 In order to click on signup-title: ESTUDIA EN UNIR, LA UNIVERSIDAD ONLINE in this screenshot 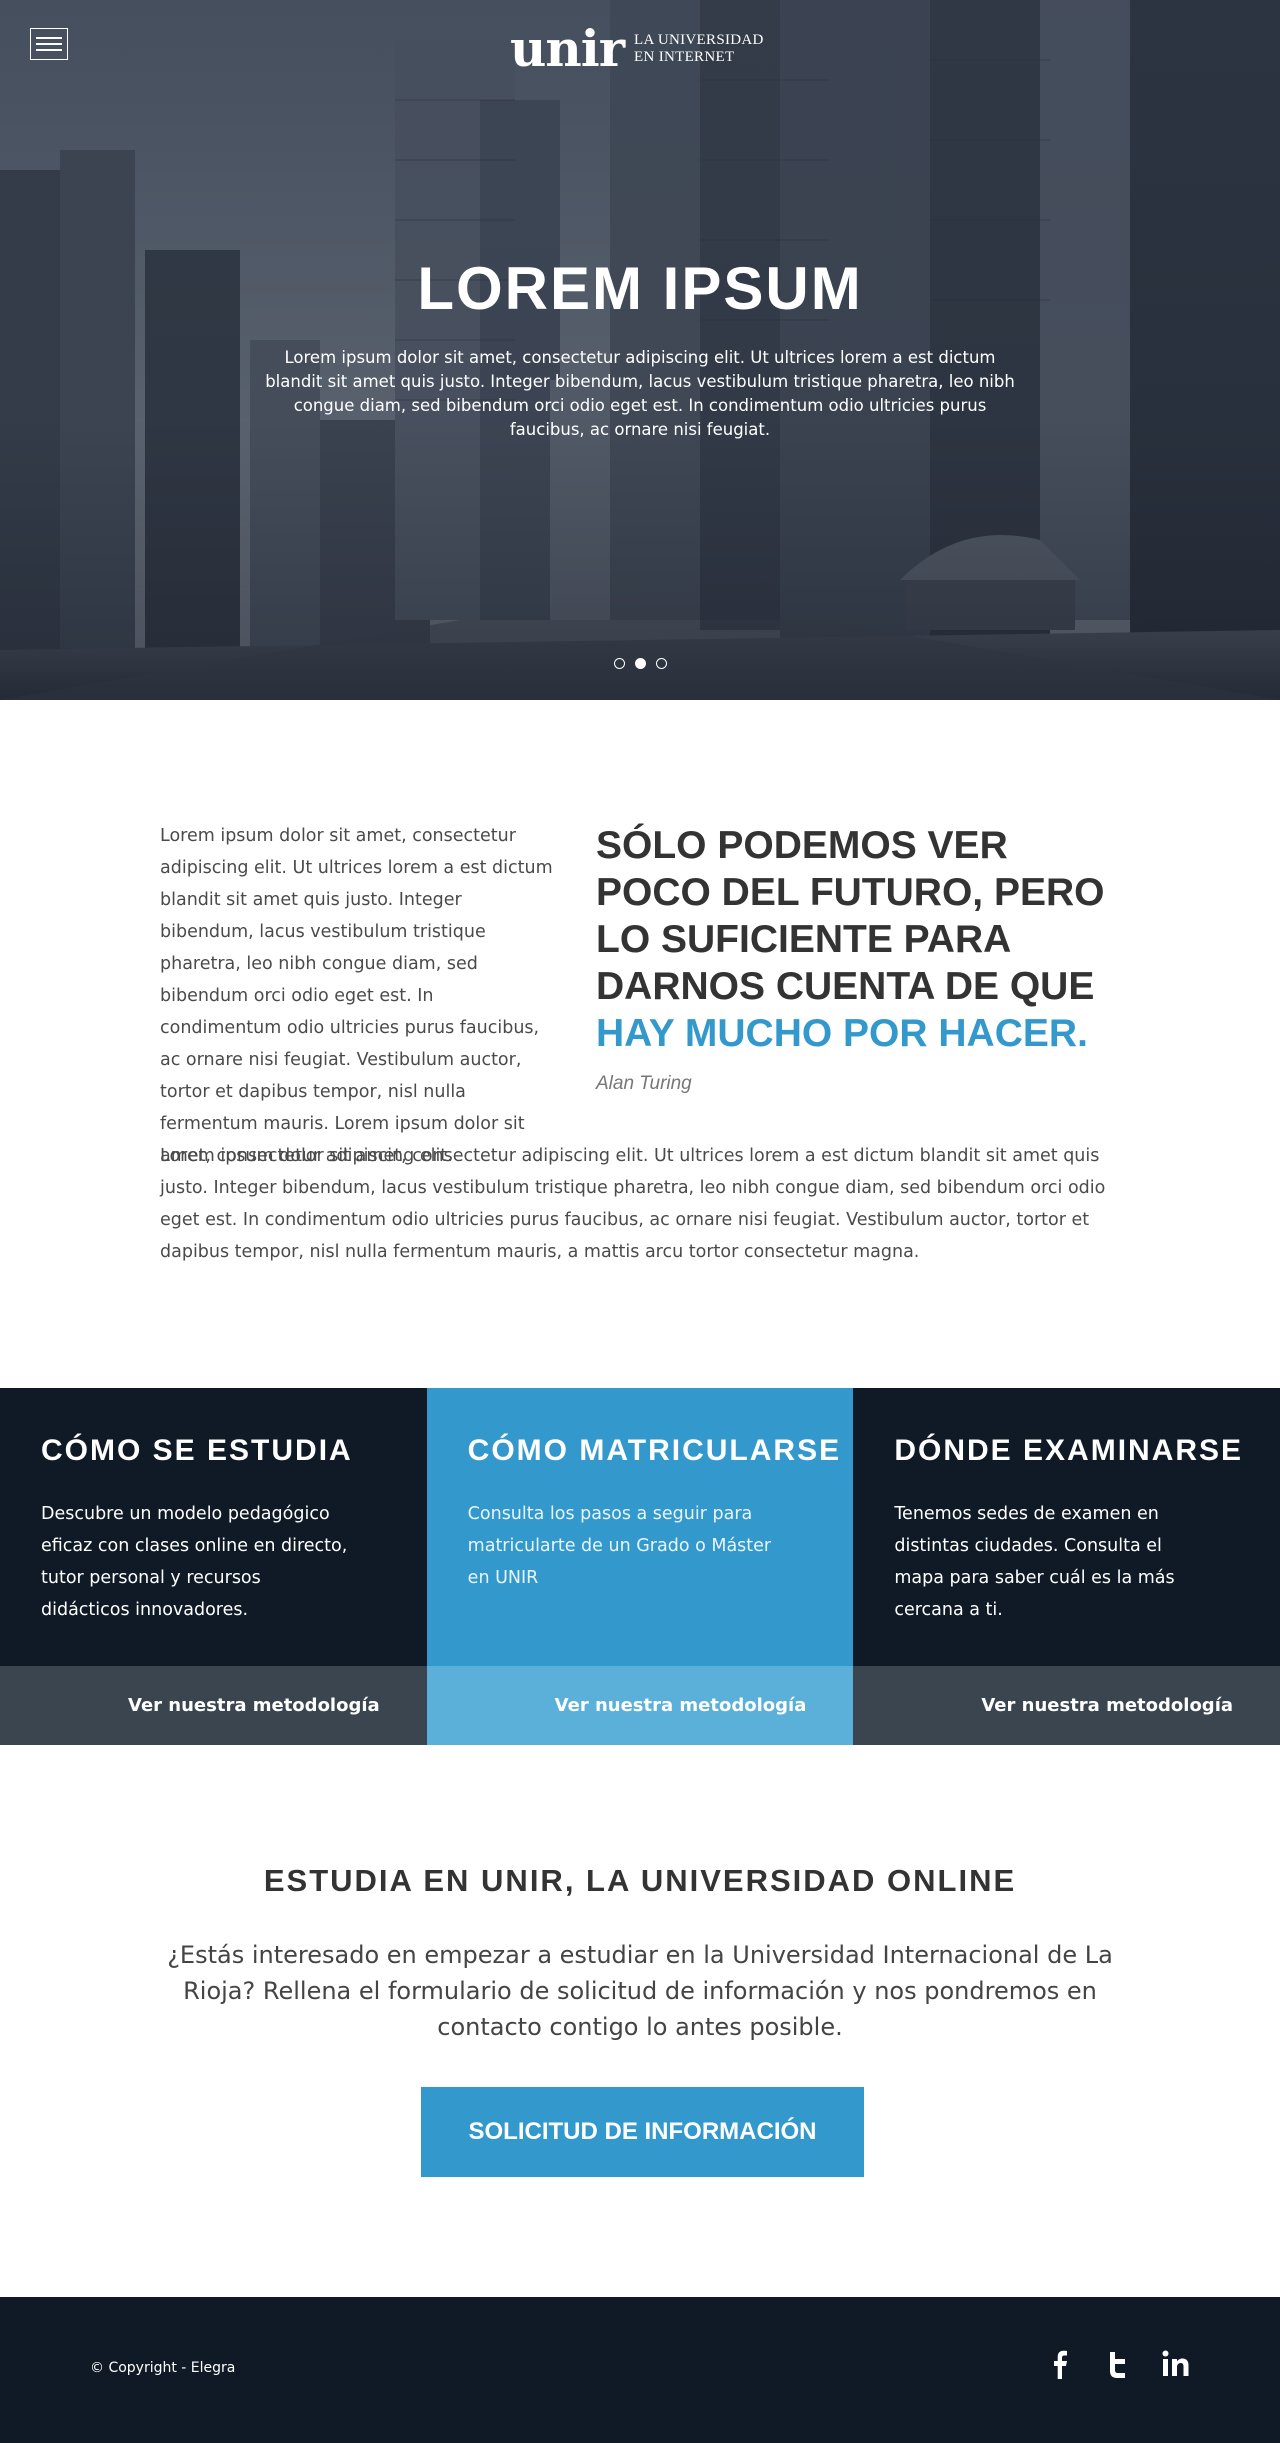, I will do `click(640, 1880)`.